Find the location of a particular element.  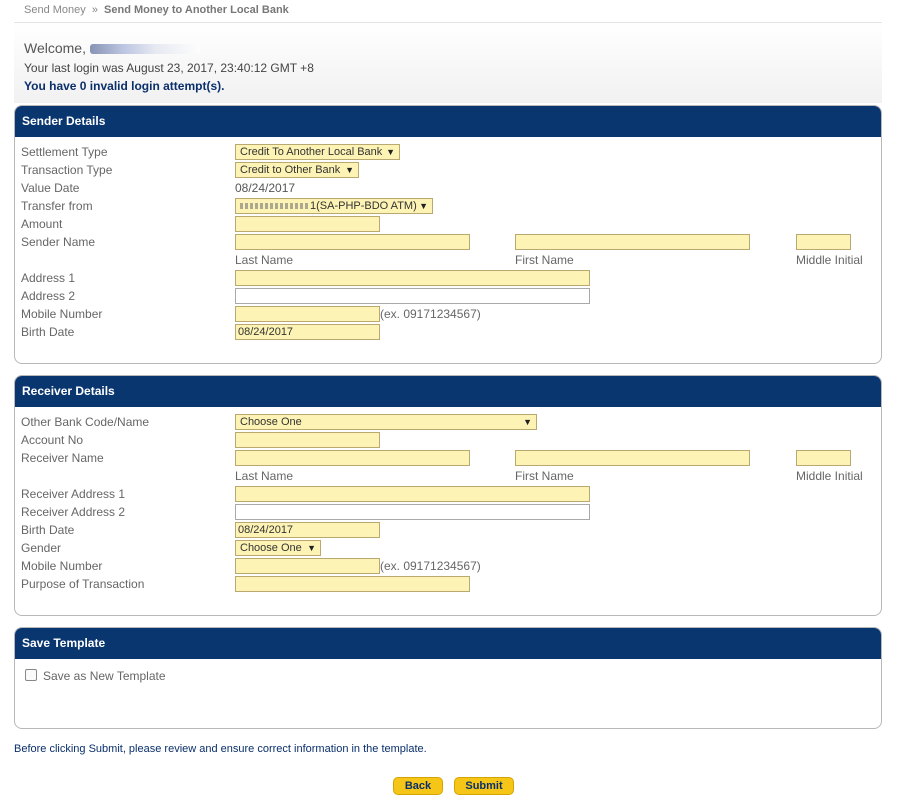

receiver-mobile-hint: (ex. 09171234567) is located at coordinates (430, 566).